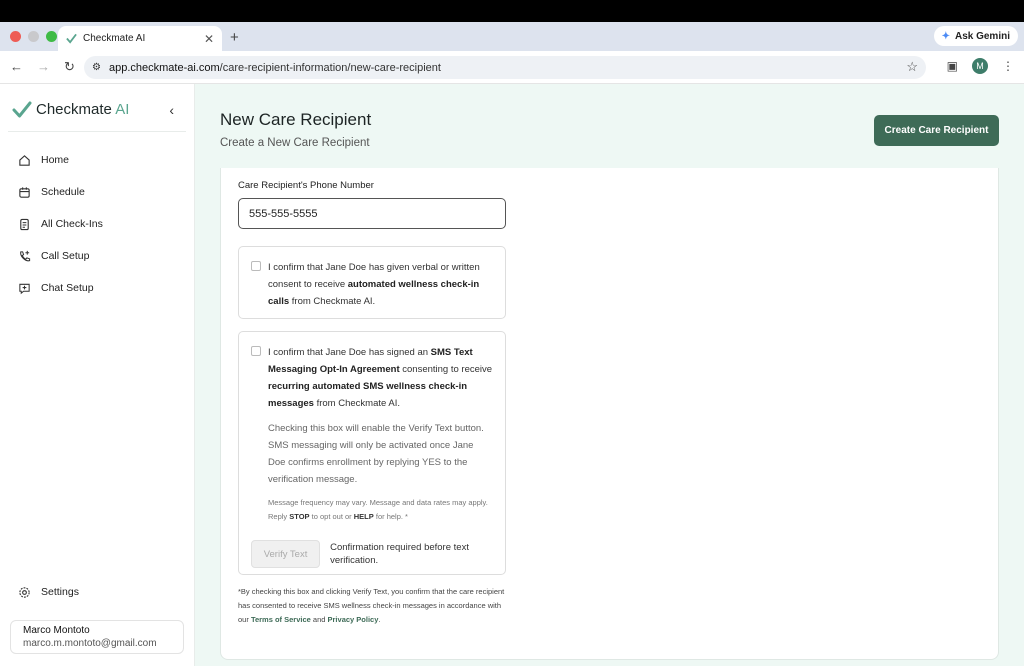 This screenshot has width=1024, height=666. What do you see at coordinates (234, 37) in the screenshot?
I see `new-tab-button: +` at bounding box center [234, 37].